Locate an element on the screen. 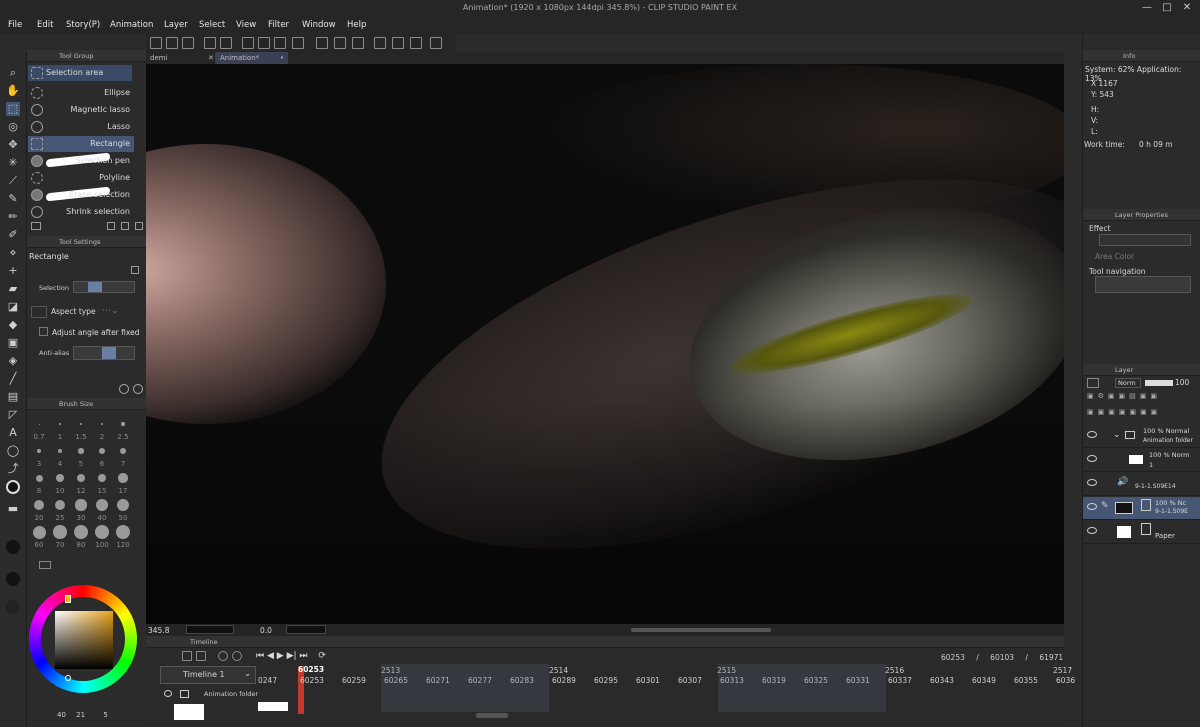 Image resolution: width=1200 pixels, height=727 pixels. sub-color-icon is located at coordinates (13, 547).